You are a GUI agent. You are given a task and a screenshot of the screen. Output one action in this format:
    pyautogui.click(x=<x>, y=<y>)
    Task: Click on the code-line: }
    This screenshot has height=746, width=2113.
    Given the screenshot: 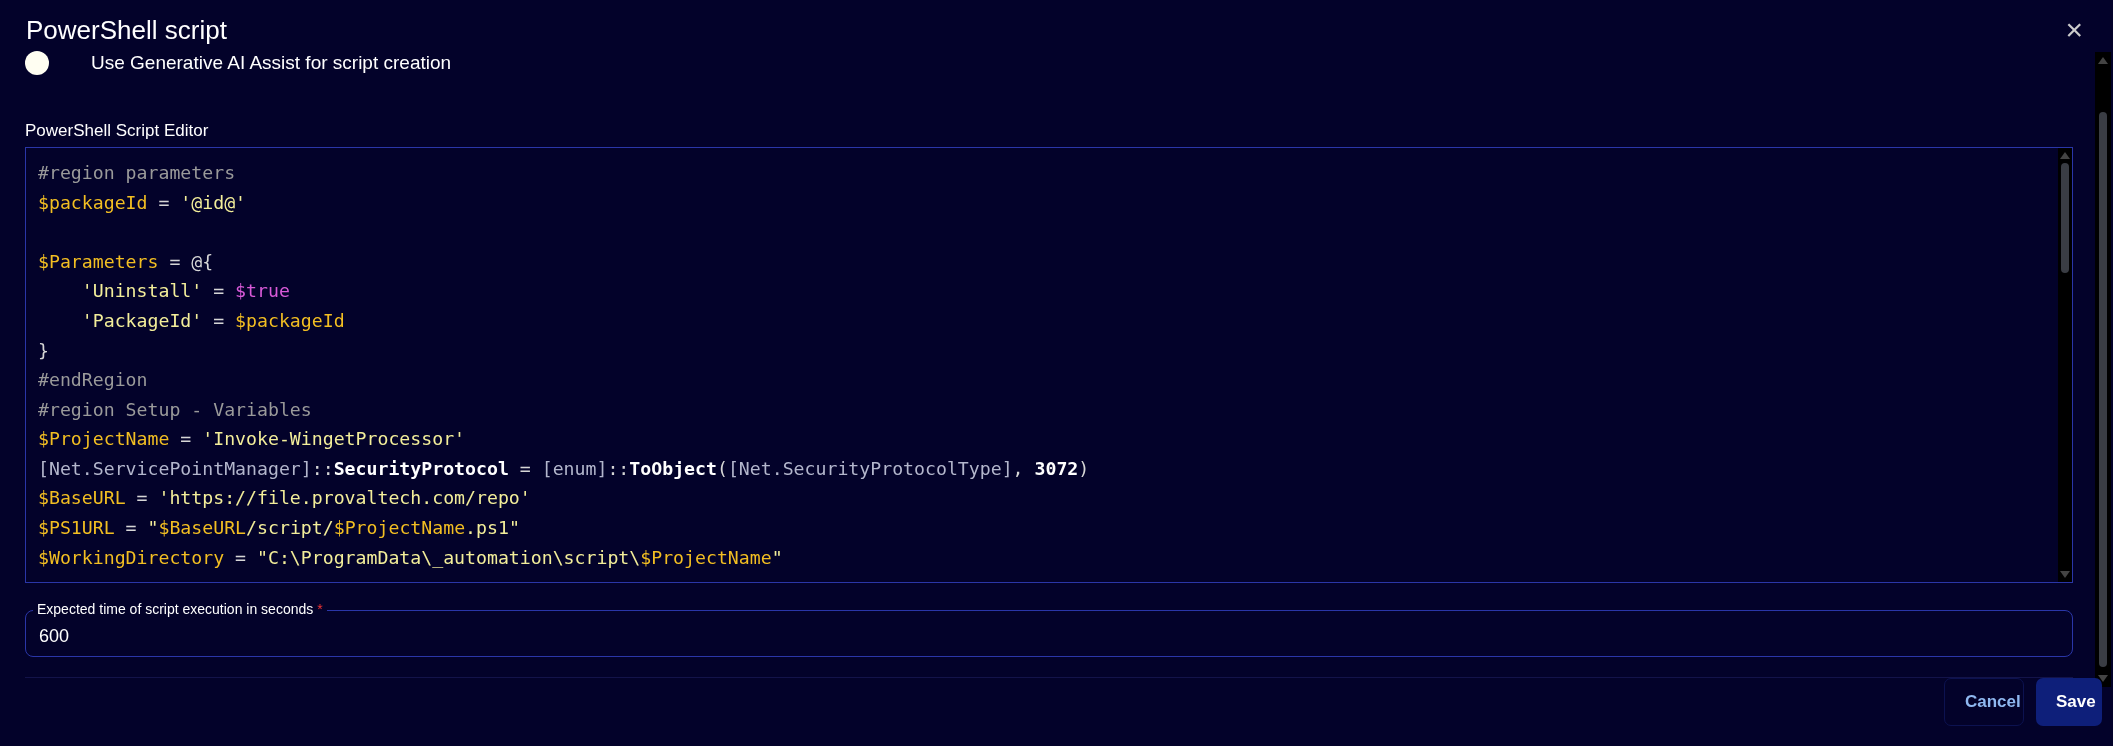 What is the action you would take?
    pyautogui.click(x=44, y=350)
    